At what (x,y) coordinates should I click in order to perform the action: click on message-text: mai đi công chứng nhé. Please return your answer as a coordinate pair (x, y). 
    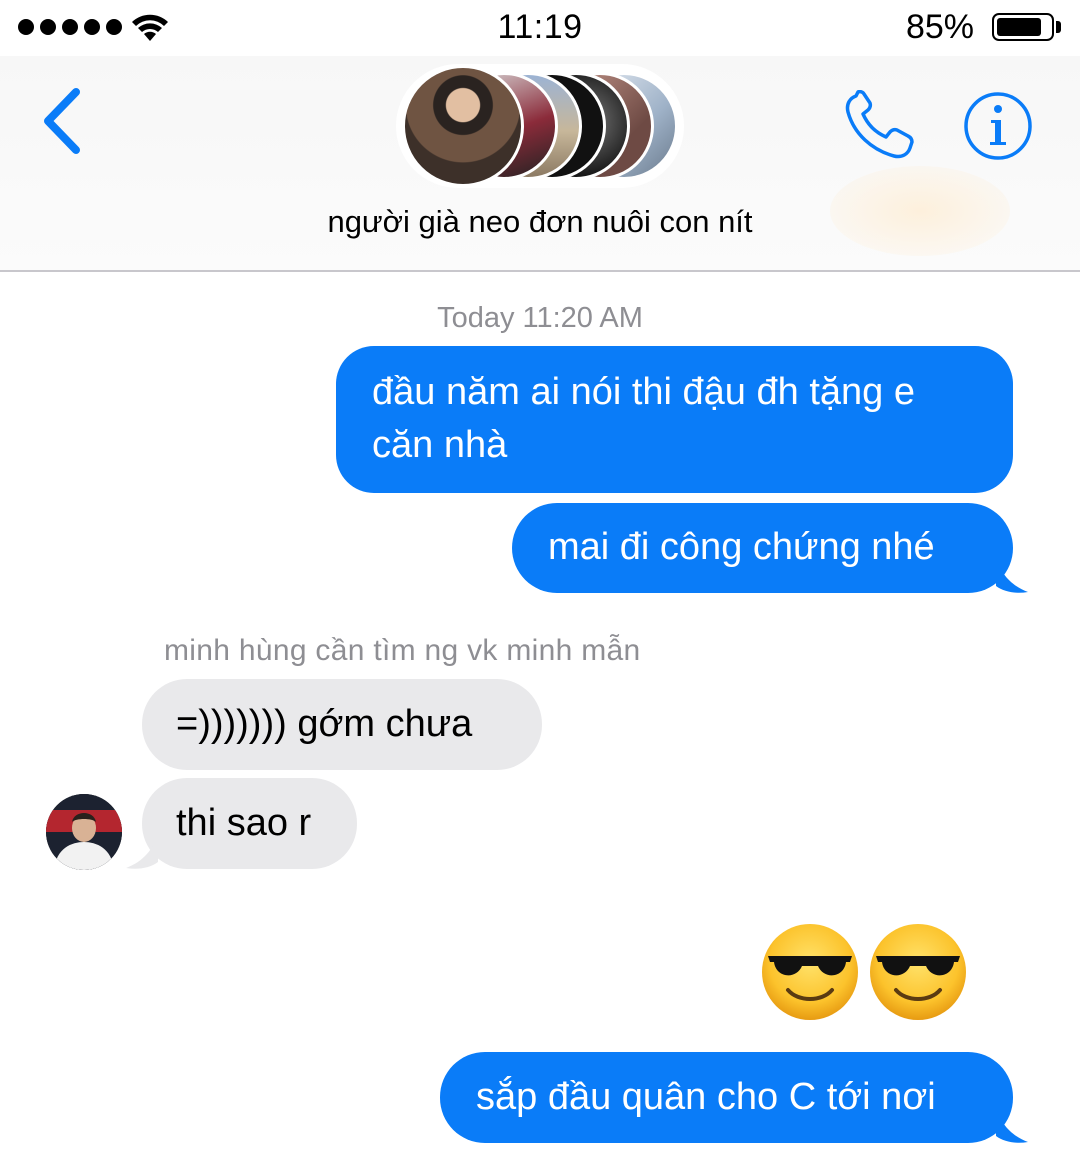
    Looking at the image, I should click on (741, 547).